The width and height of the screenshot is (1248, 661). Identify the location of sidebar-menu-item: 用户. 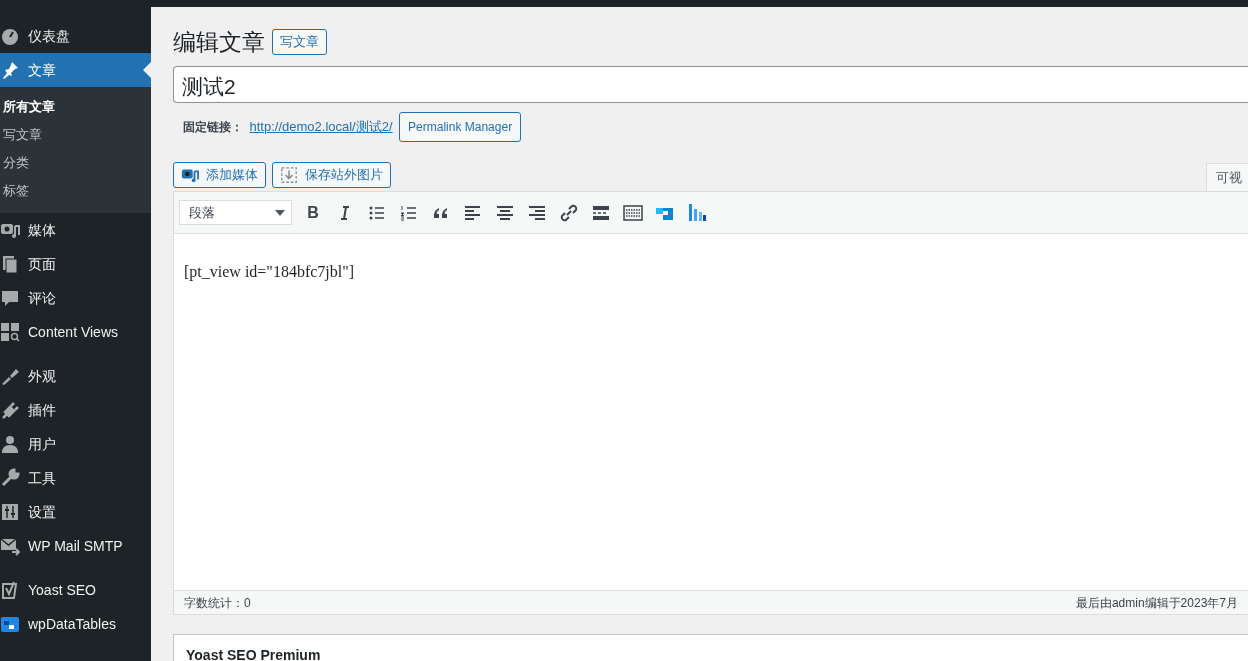
(75, 444).